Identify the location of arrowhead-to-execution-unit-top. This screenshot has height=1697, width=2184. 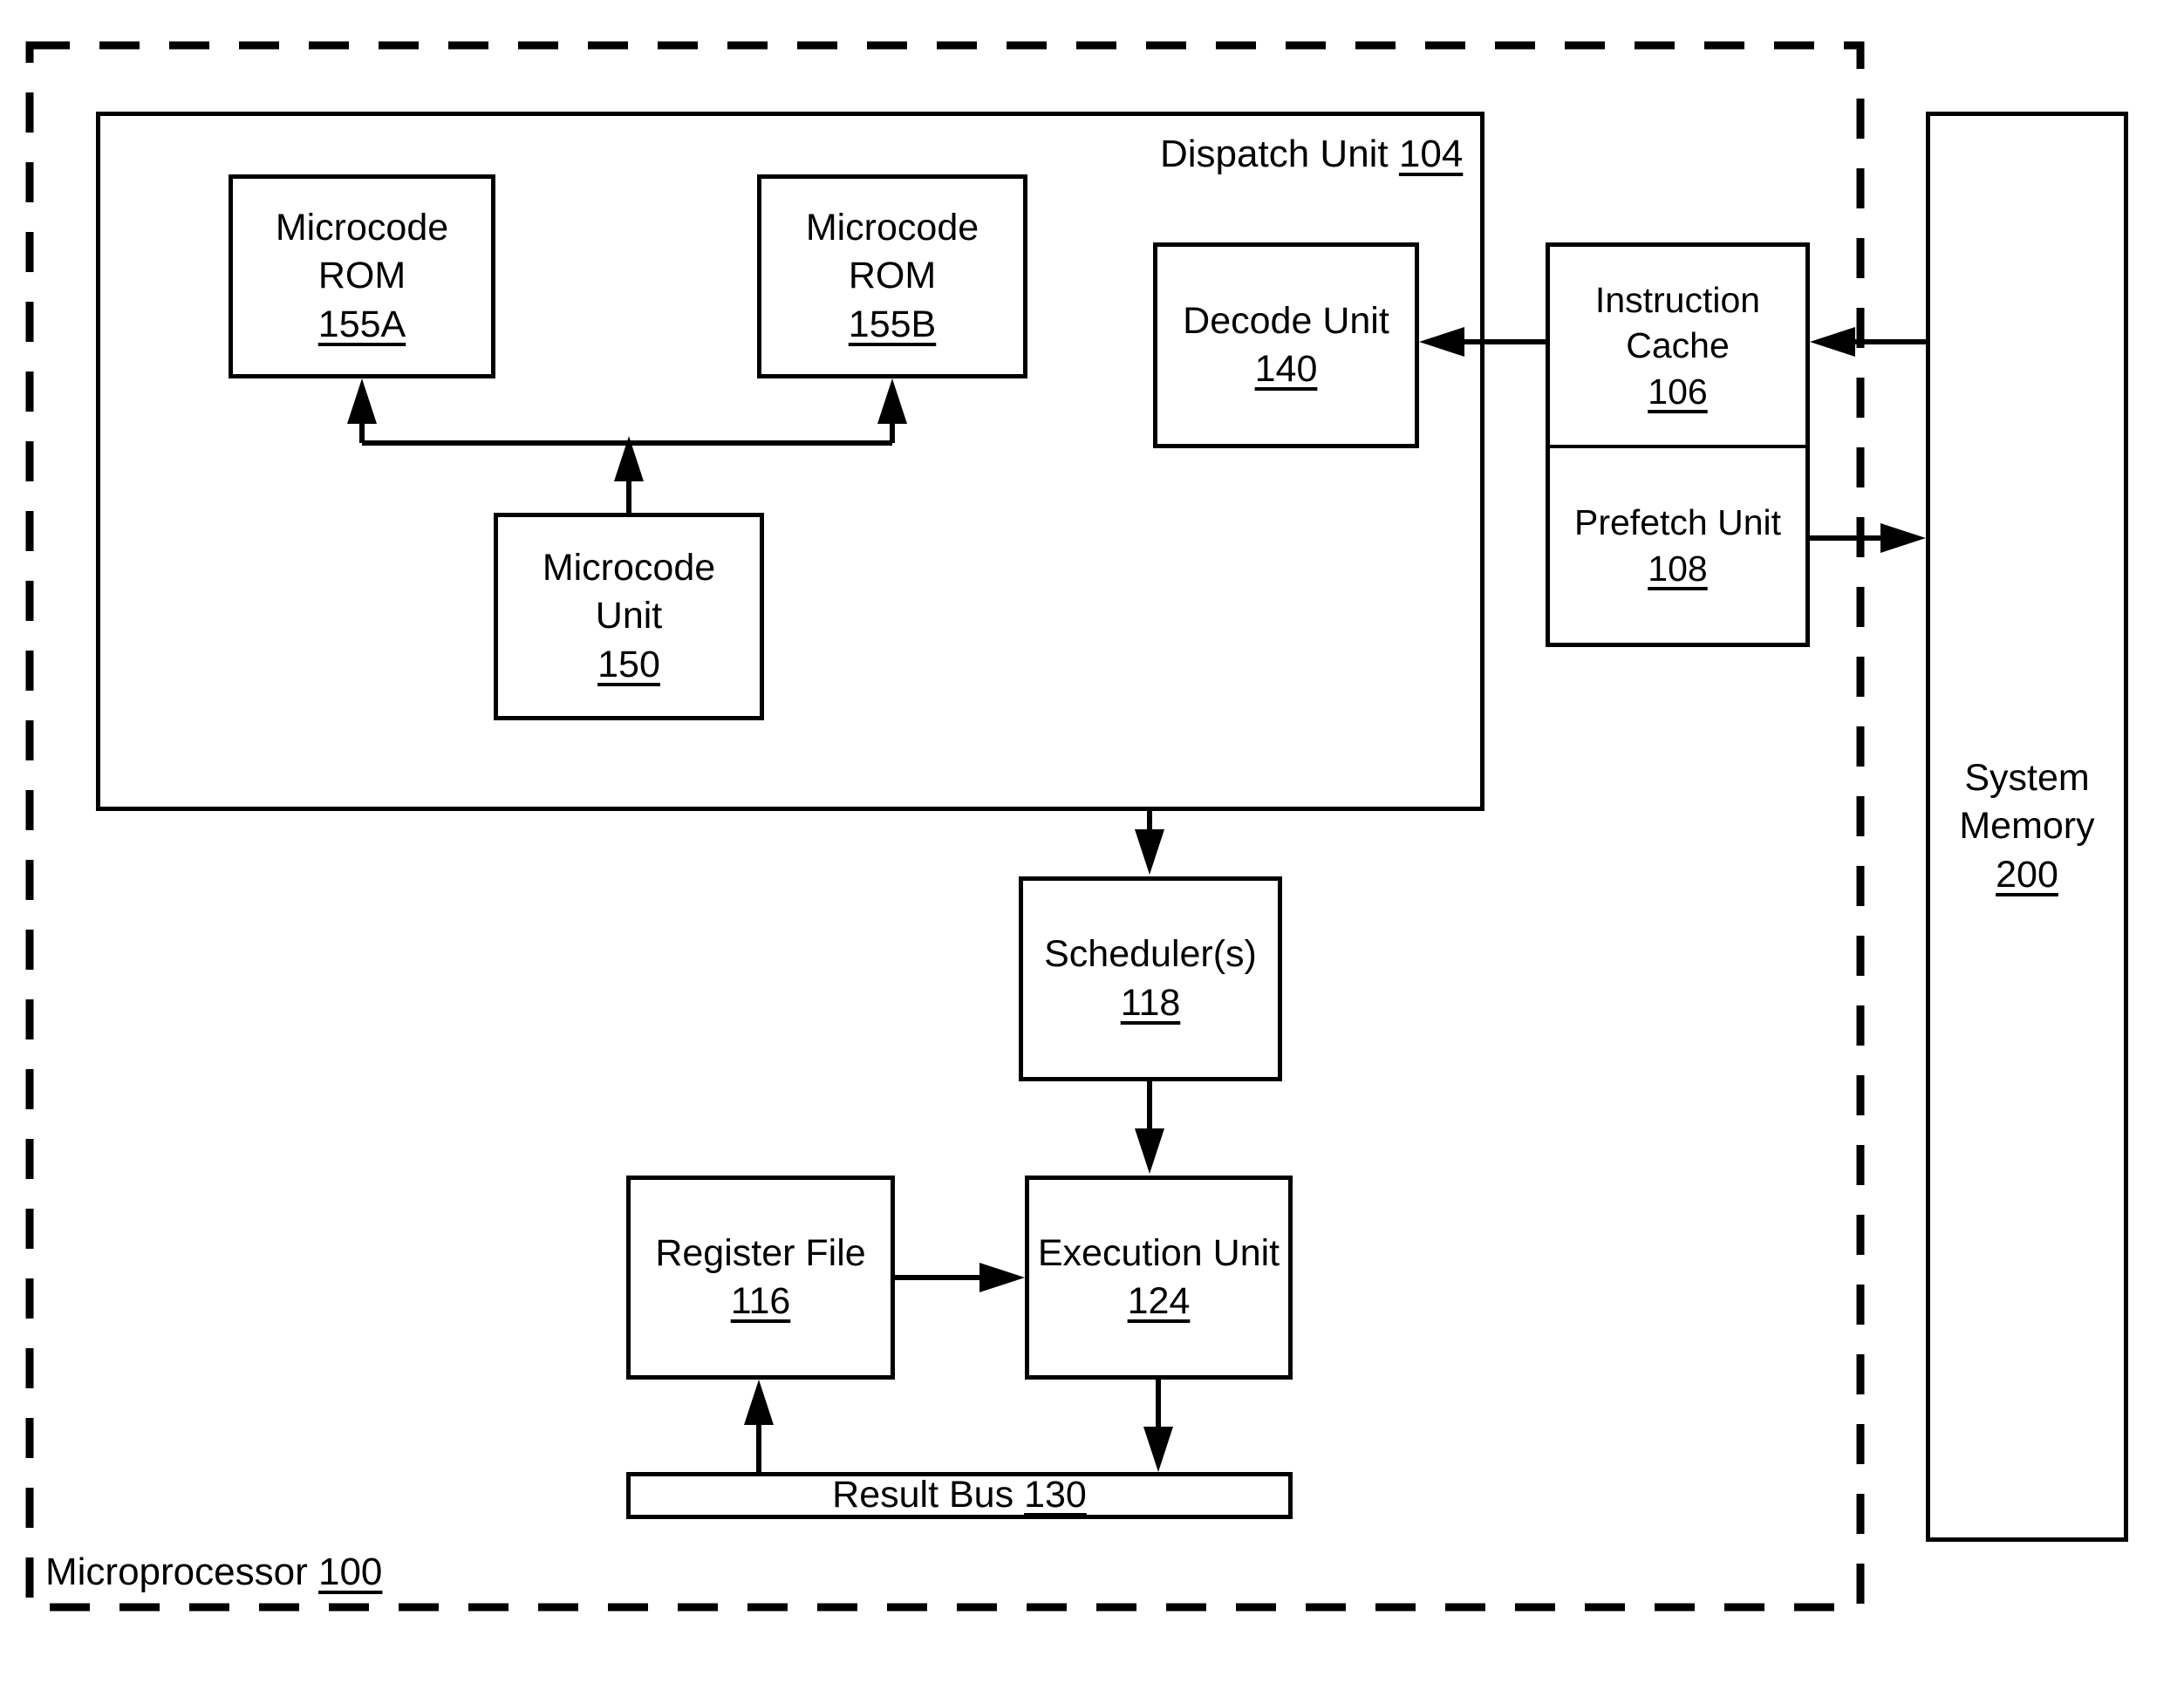
(1149, 1151).